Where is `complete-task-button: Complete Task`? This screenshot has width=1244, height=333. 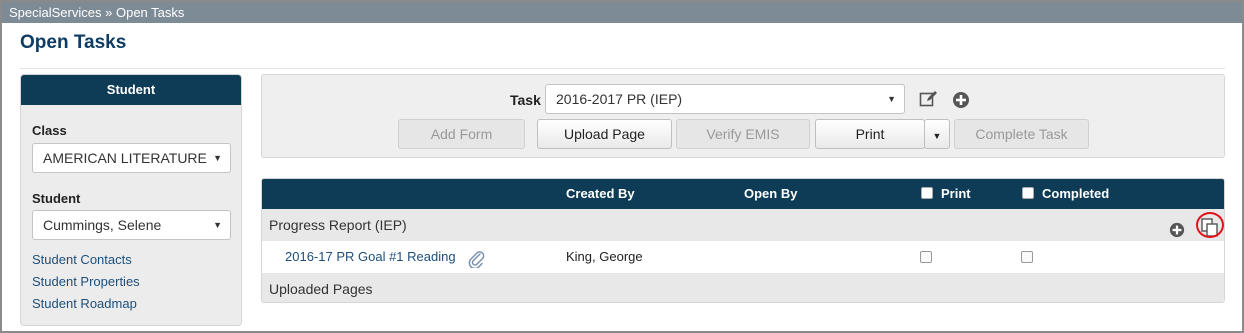
complete-task-button: Complete Task is located at coordinates (1021, 134).